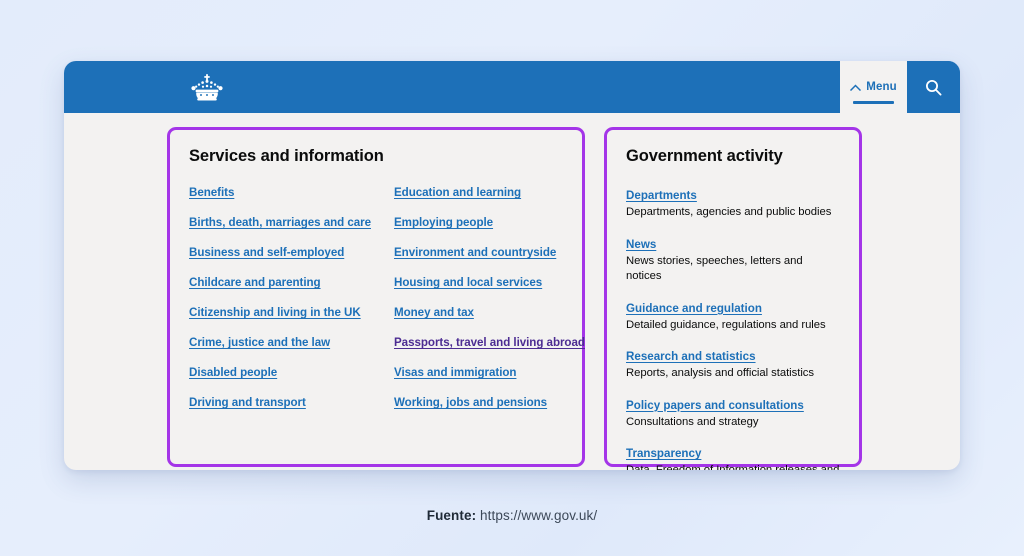 This screenshot has width=1024, height=556. Describe the element at coordinates (276, 342) in the screenshot. I see `service-link-crime-justice-and-the-law: Crime, justice and the law` at that location.